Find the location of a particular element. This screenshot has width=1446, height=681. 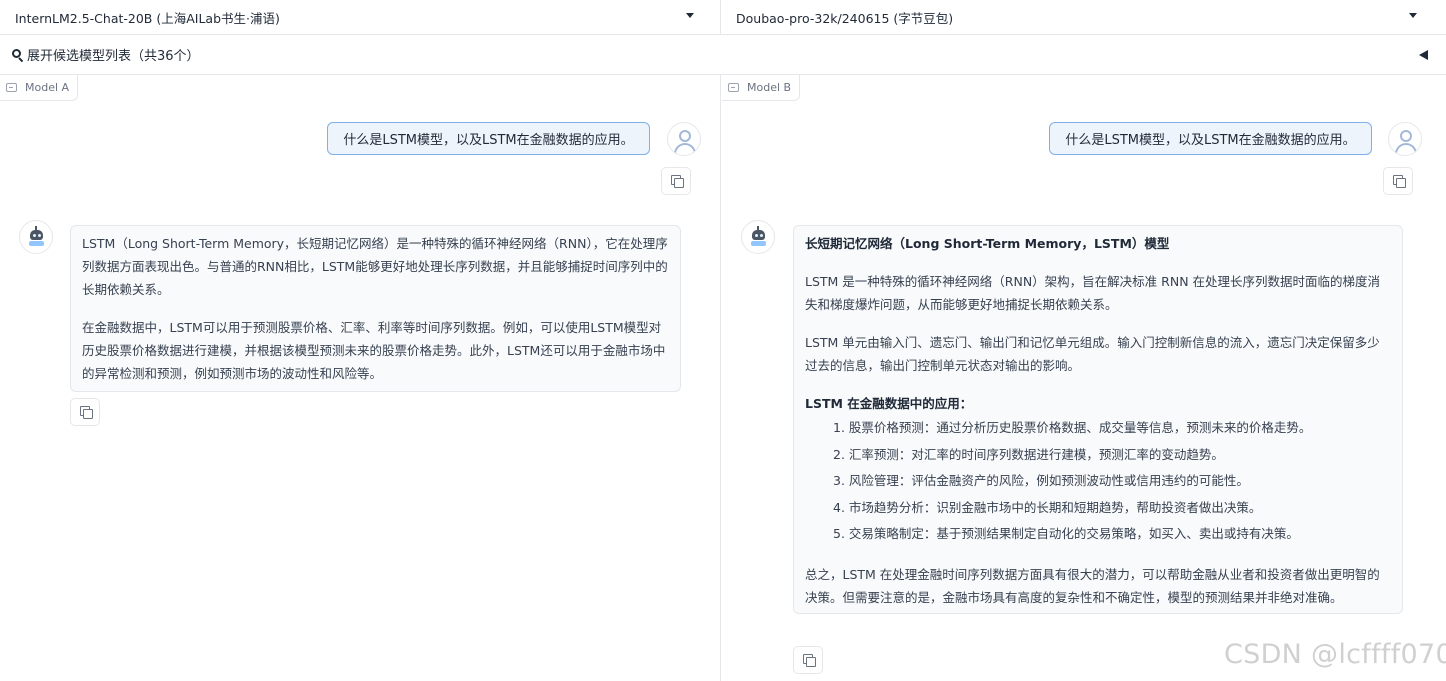

triangle-left-icon is located at coordinates (1423, 55).